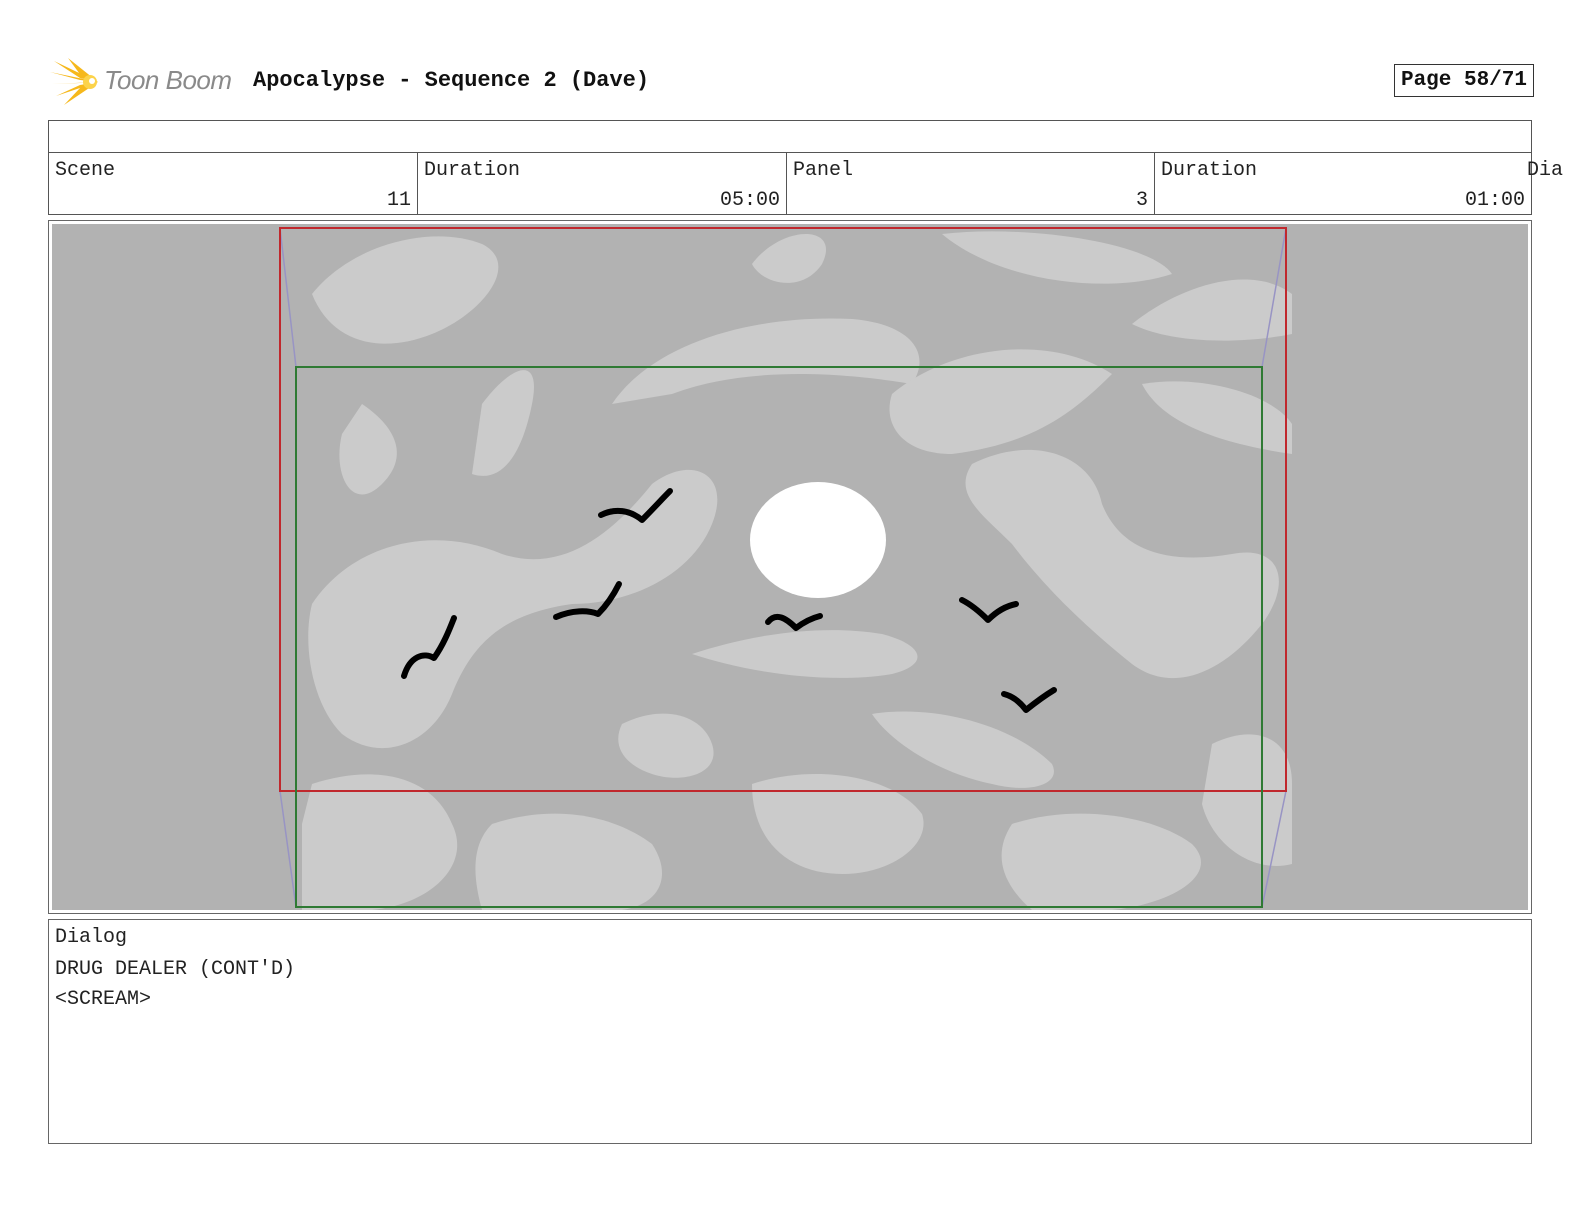  I want to click on dialog-label: Dialog, so click(91, 937).